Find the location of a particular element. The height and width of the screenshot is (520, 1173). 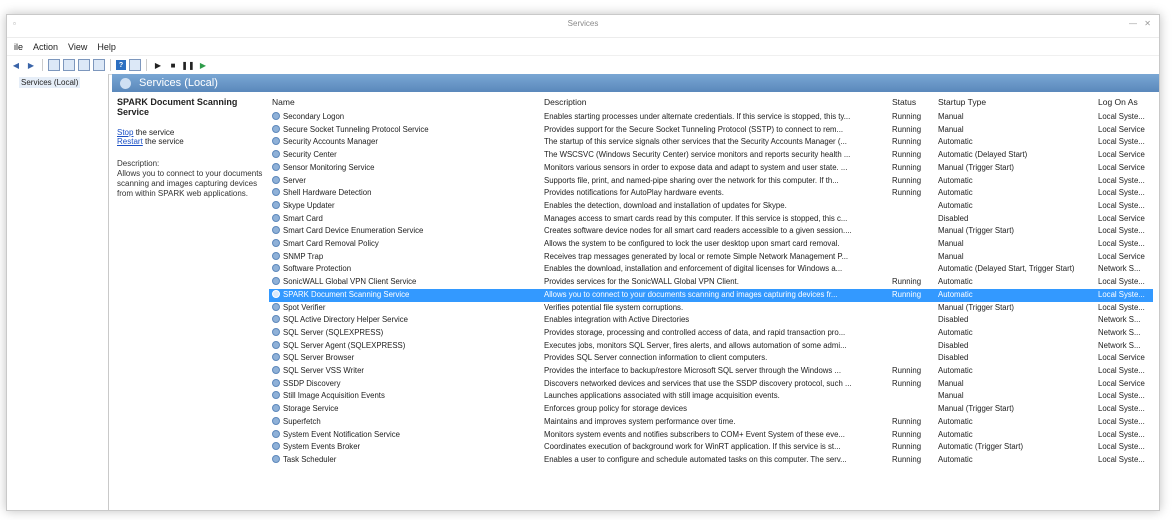

stop-service-icon: ■ is located at coordinates (173, 65).